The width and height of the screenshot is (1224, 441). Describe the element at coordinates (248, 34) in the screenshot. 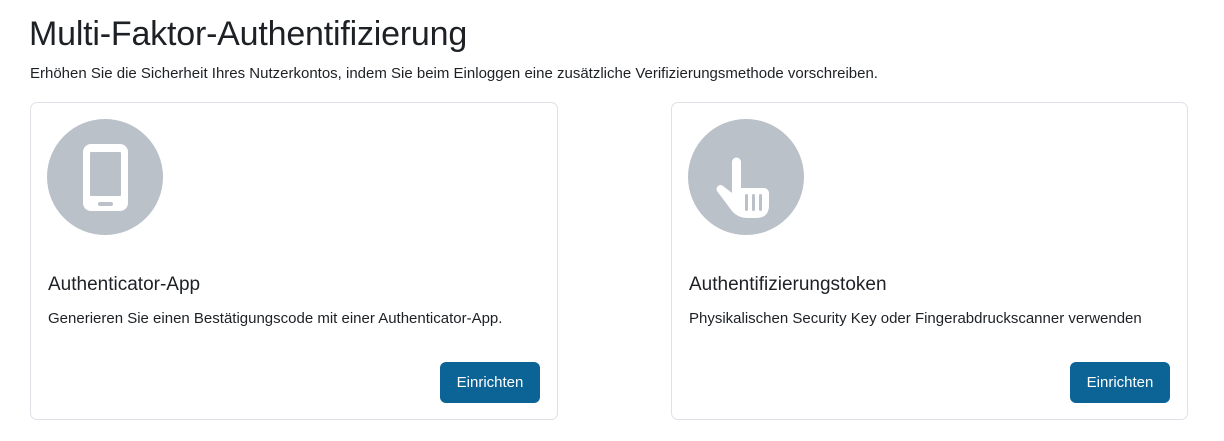

I see `page-title: Multi-Faktor-Authentifizierung` at that location.